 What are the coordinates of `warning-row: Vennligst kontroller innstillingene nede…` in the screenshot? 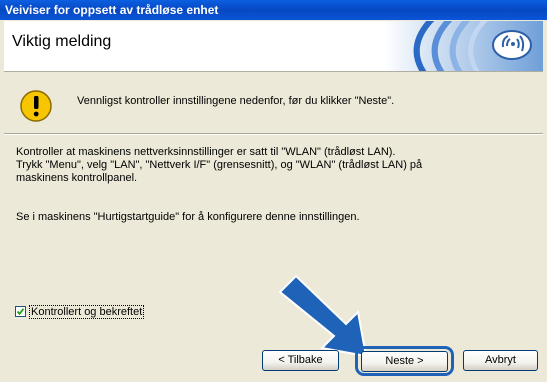 It's located at (273, 105).